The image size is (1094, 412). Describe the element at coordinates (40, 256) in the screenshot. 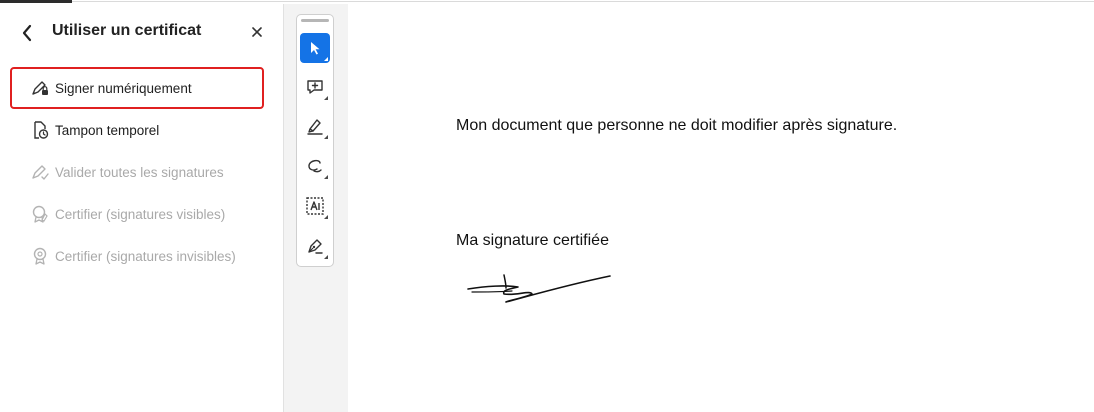

I see `certify-invisible-icon` at that location.